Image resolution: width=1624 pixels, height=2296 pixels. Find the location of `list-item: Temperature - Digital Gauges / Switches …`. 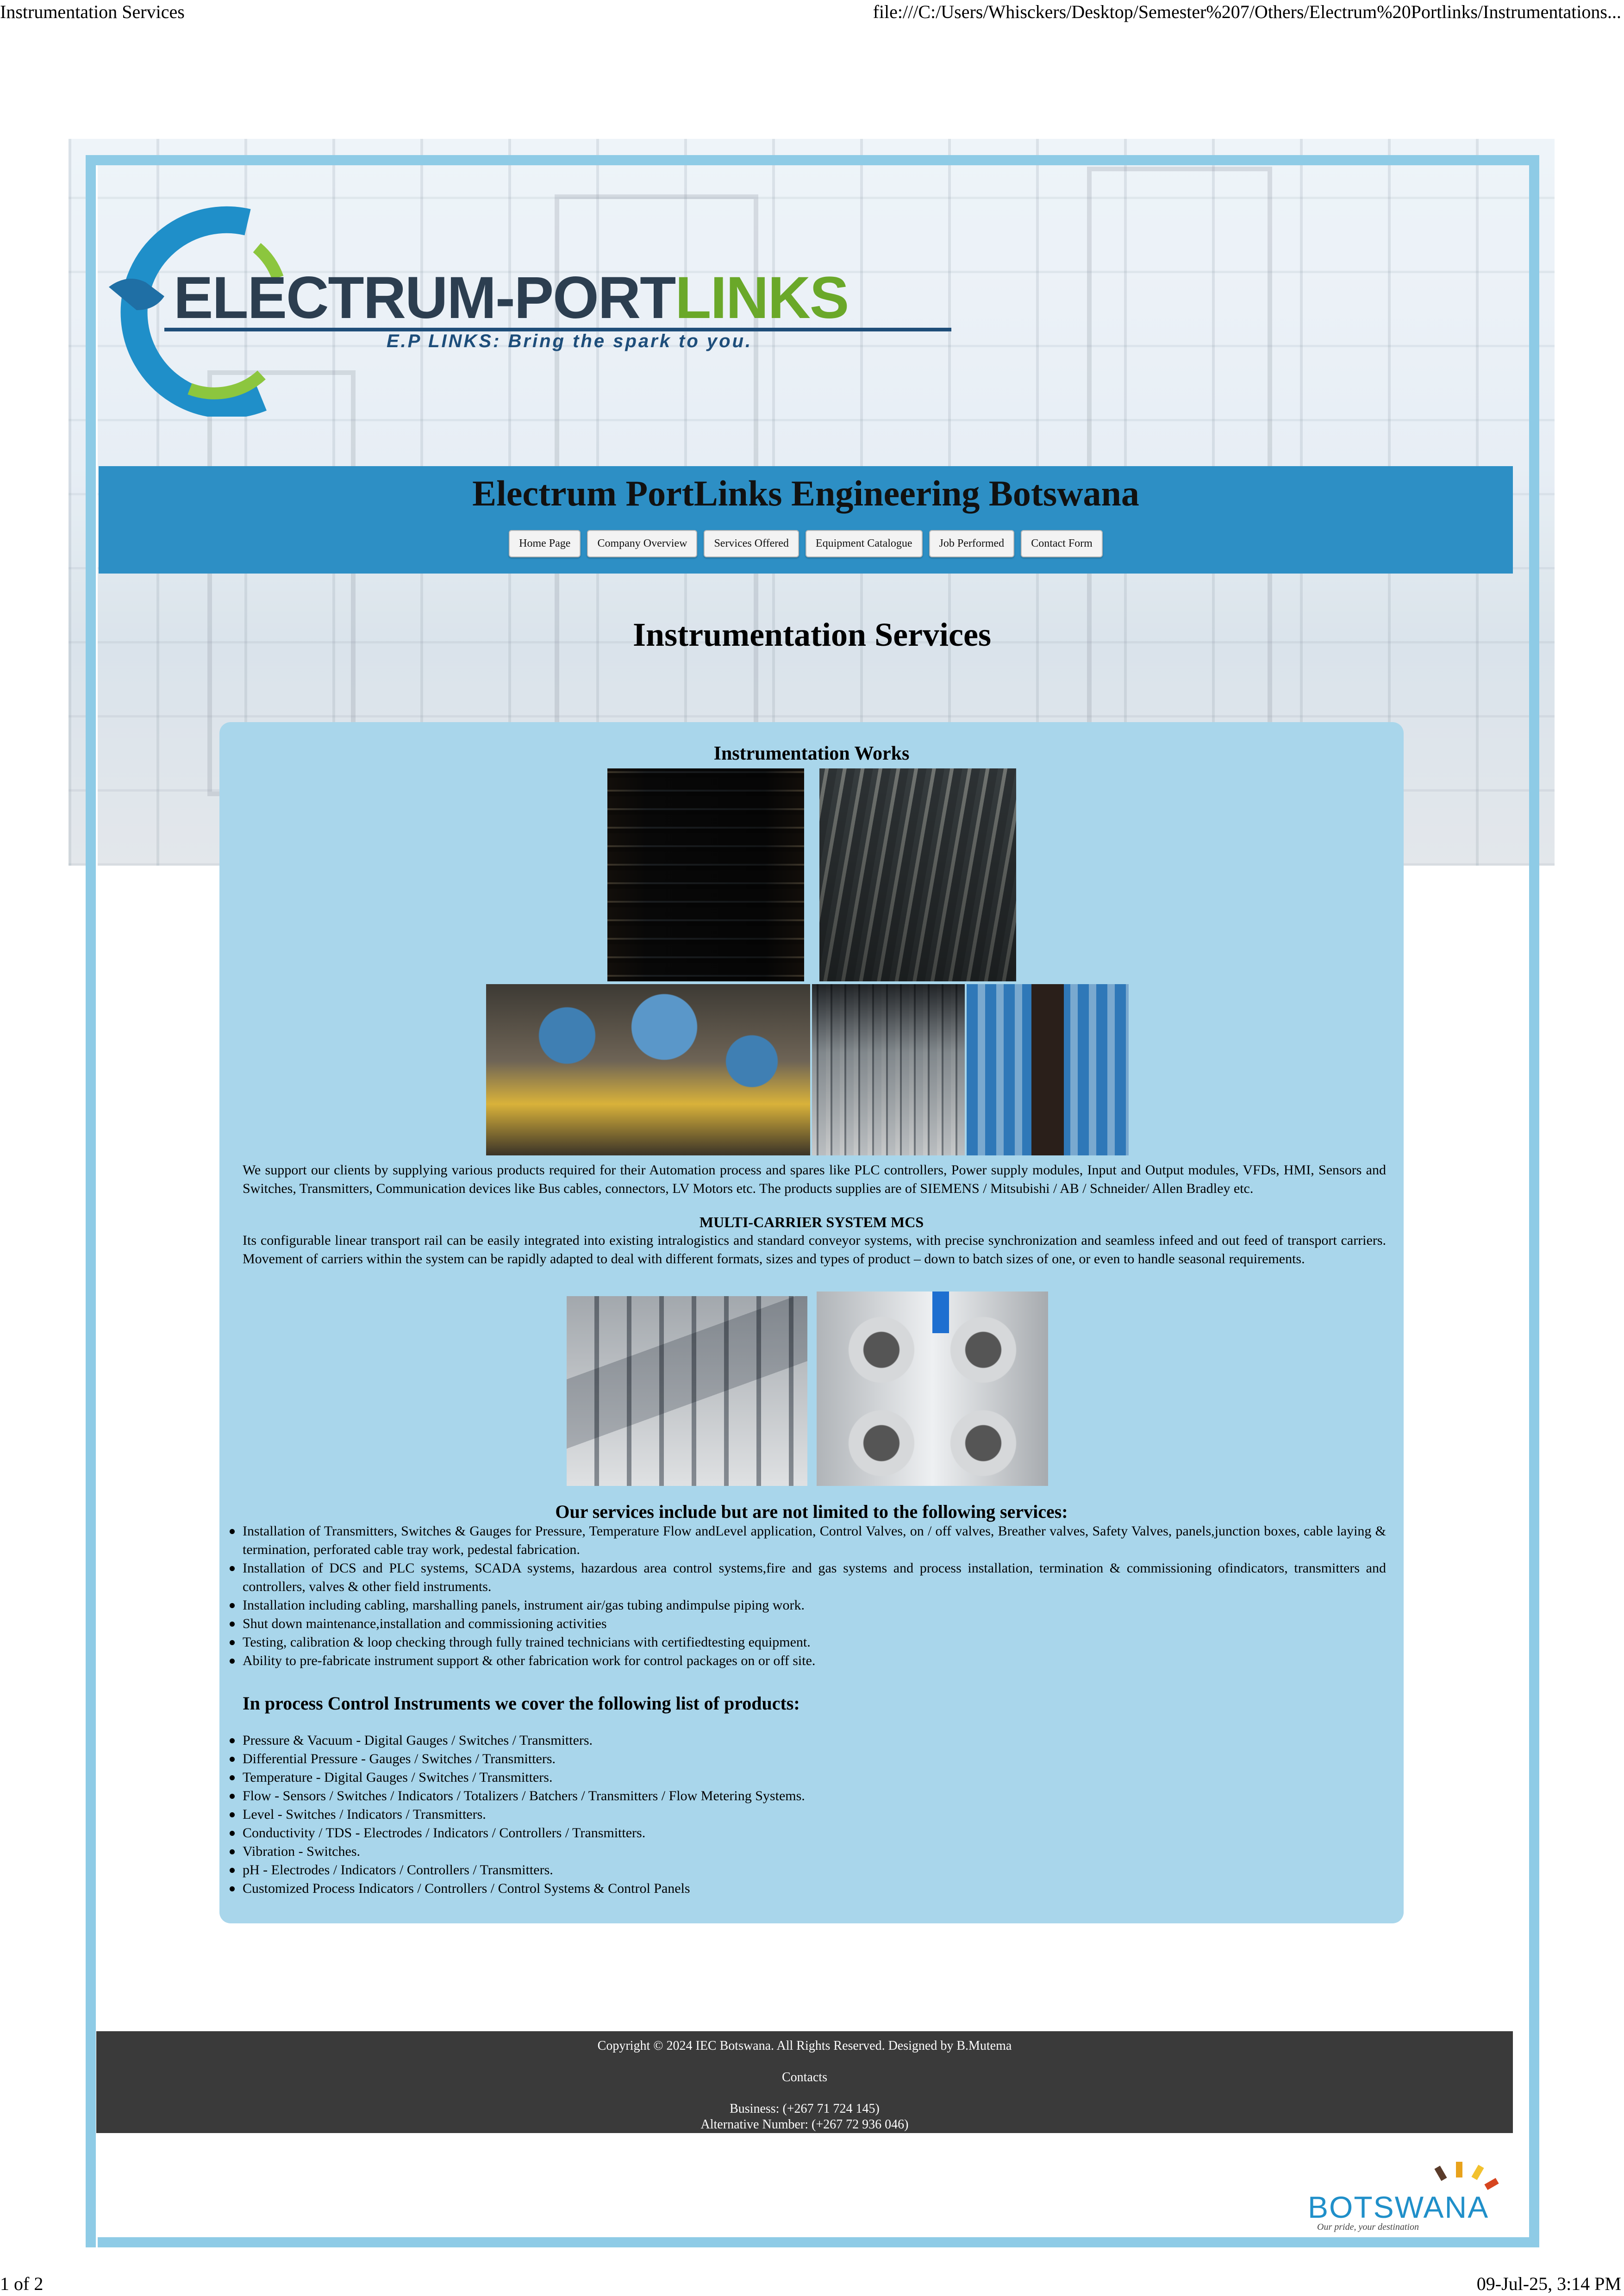

list-item: Temperature - Digital Gauges / Switches … is located at coordinates (808, 1777).